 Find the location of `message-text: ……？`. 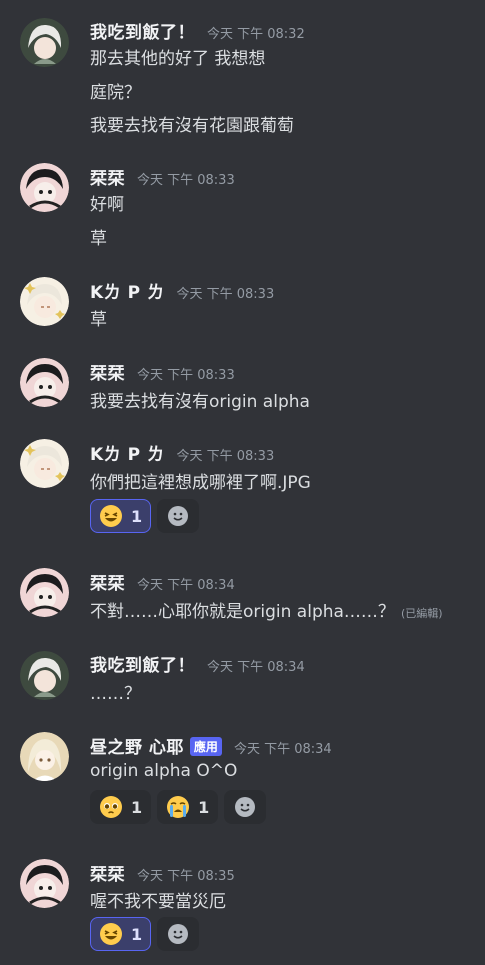

message-text: ……？ is located at coordinates (115, 694).